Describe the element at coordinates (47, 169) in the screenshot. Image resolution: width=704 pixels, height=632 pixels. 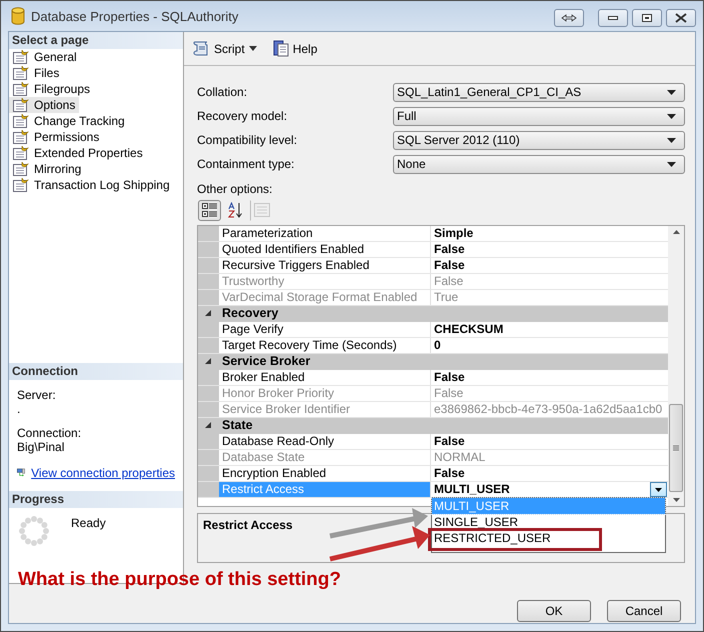
I see `sidebar-item: Mirroring` at that location.